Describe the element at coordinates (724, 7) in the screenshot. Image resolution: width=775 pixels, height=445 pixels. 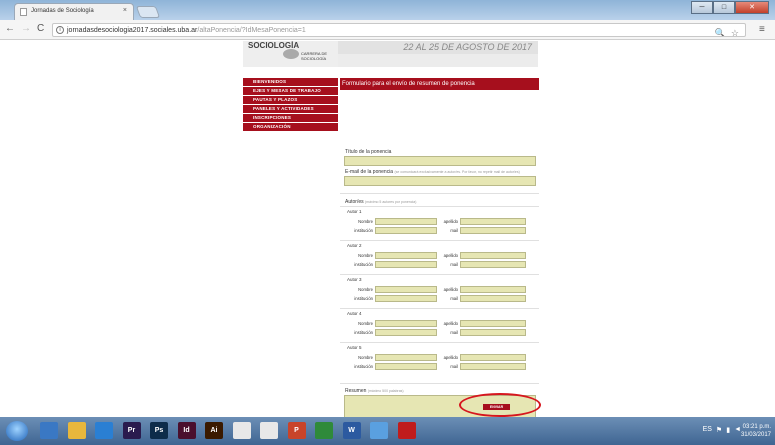
I see `maximize-button: □` at that location.